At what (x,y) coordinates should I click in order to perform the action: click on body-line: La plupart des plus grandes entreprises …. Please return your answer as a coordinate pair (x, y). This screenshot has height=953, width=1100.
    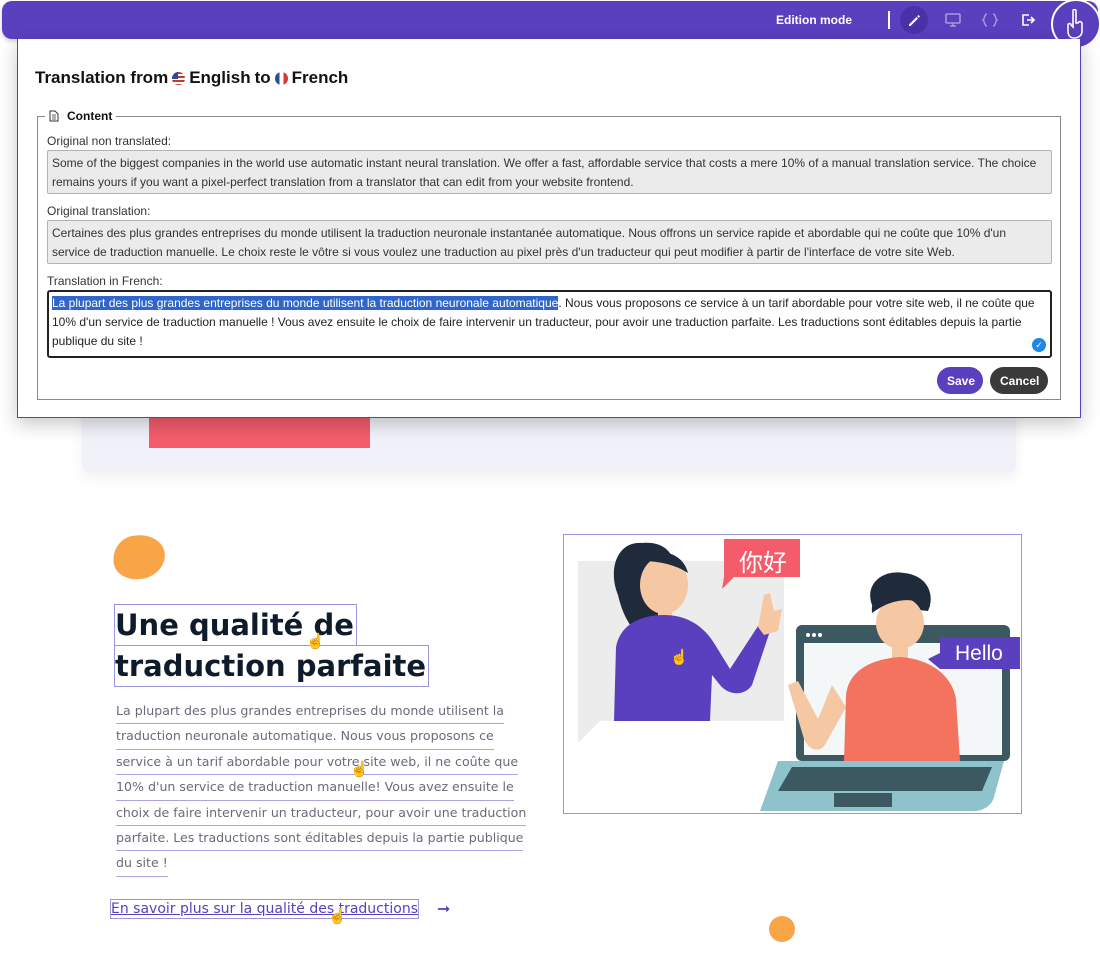
    Looking at the image, I should click on (310, 712).